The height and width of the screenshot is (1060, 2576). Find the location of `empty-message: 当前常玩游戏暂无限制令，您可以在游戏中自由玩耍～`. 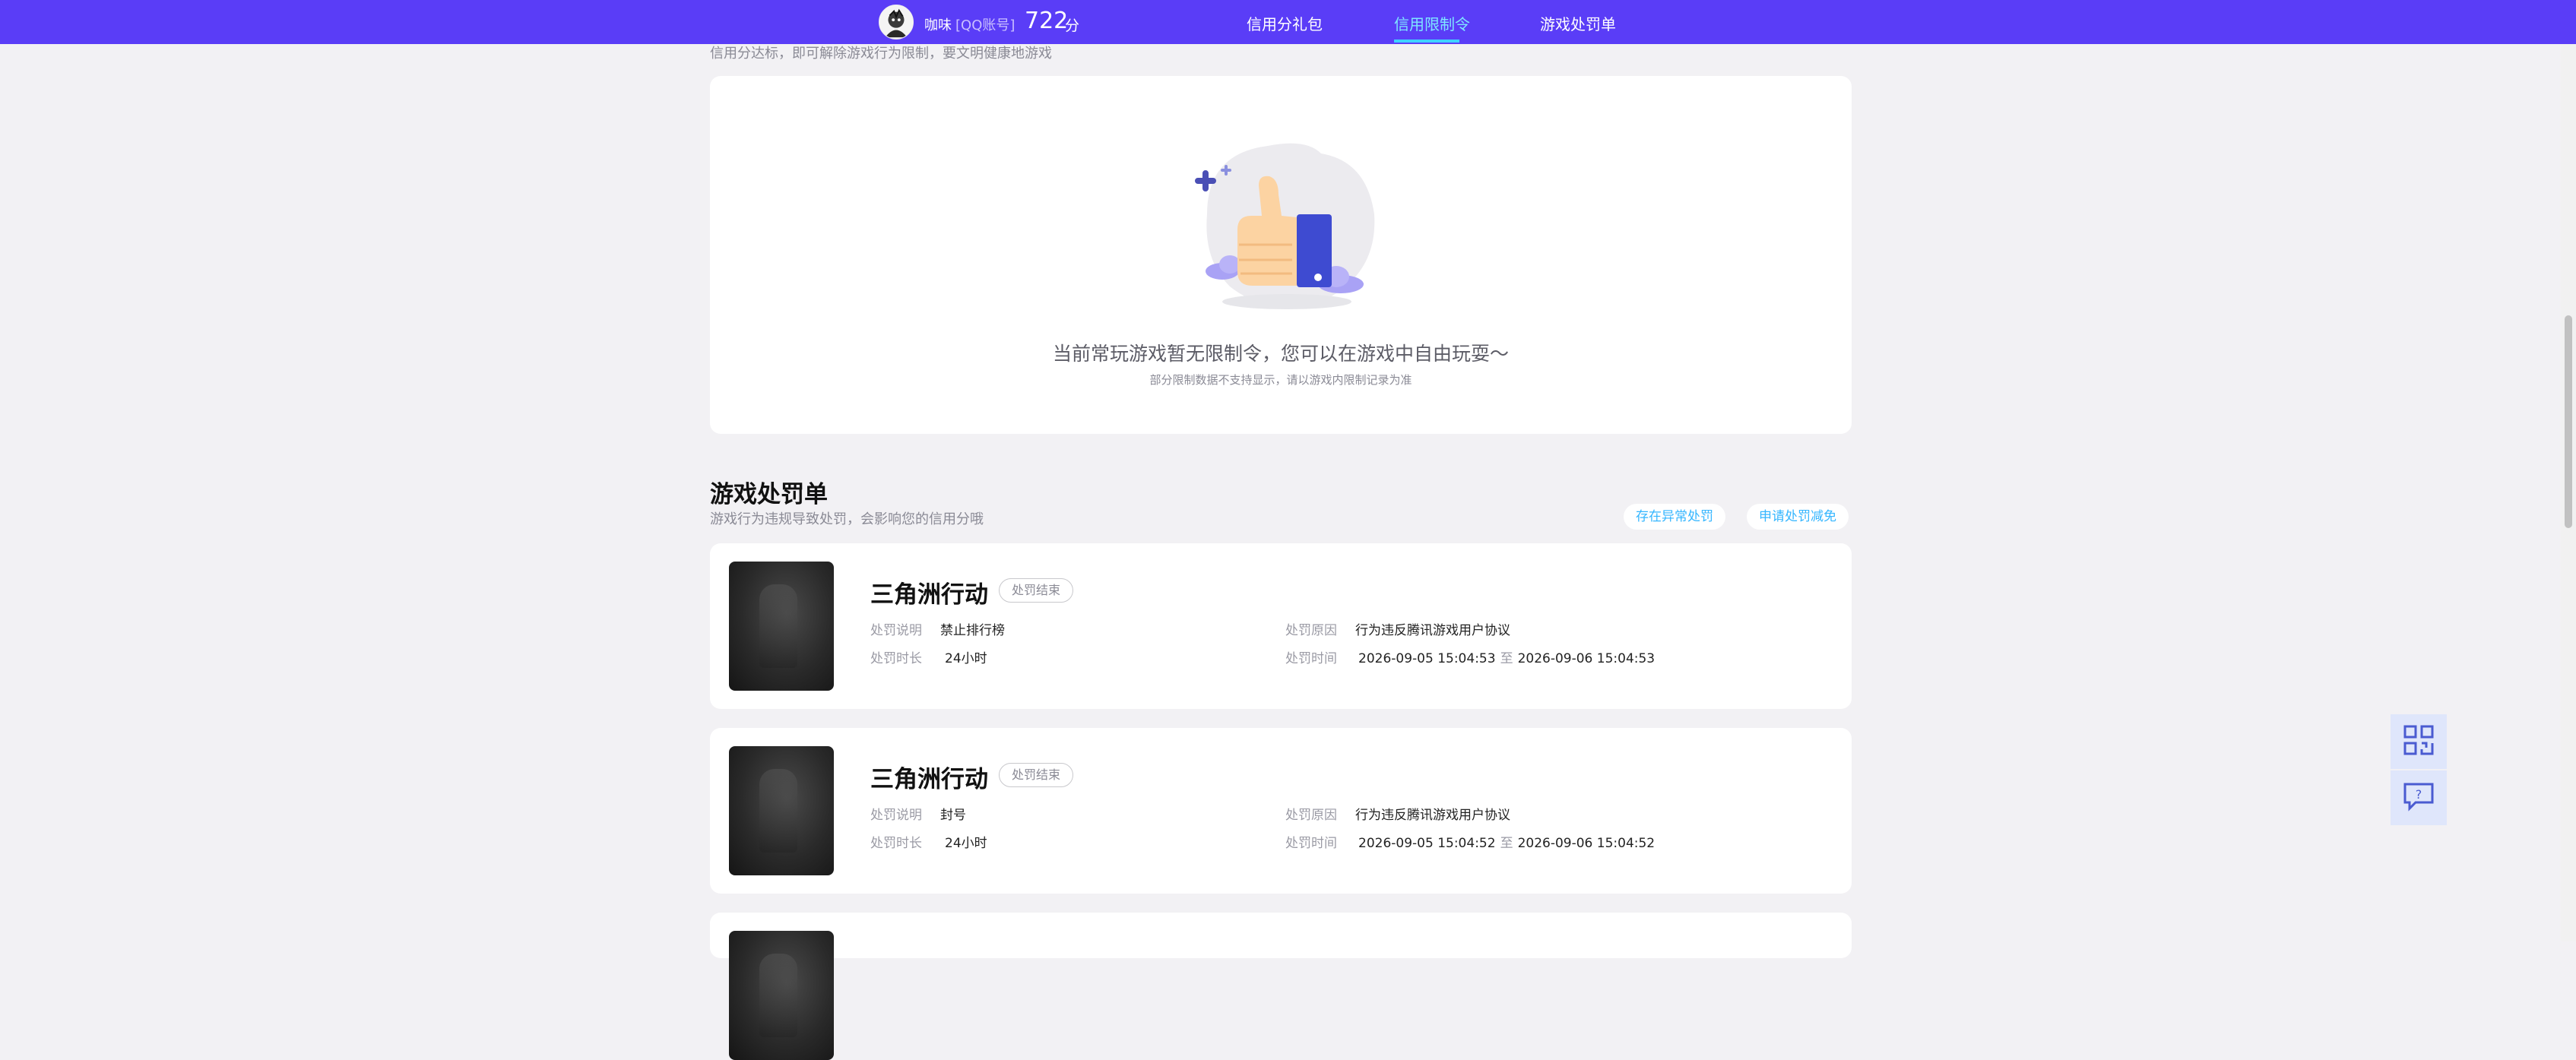

empty-message: 当前常玩游戏暂无限制令，您可以在游戏中自由玩耍～ is located at coordinates (1280, 354).